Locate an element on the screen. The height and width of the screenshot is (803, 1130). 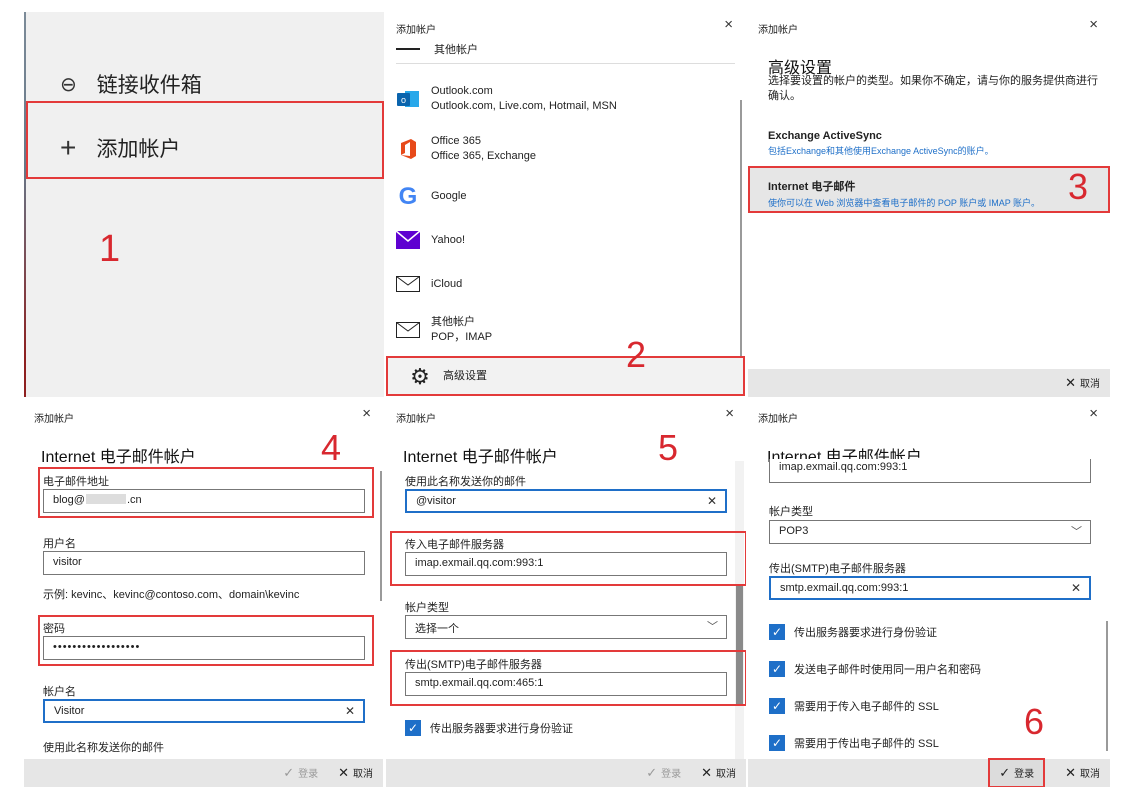
account-desc: Outlook.com, Live.com, Hotmail, MSN is located at coordinates (524, 106).